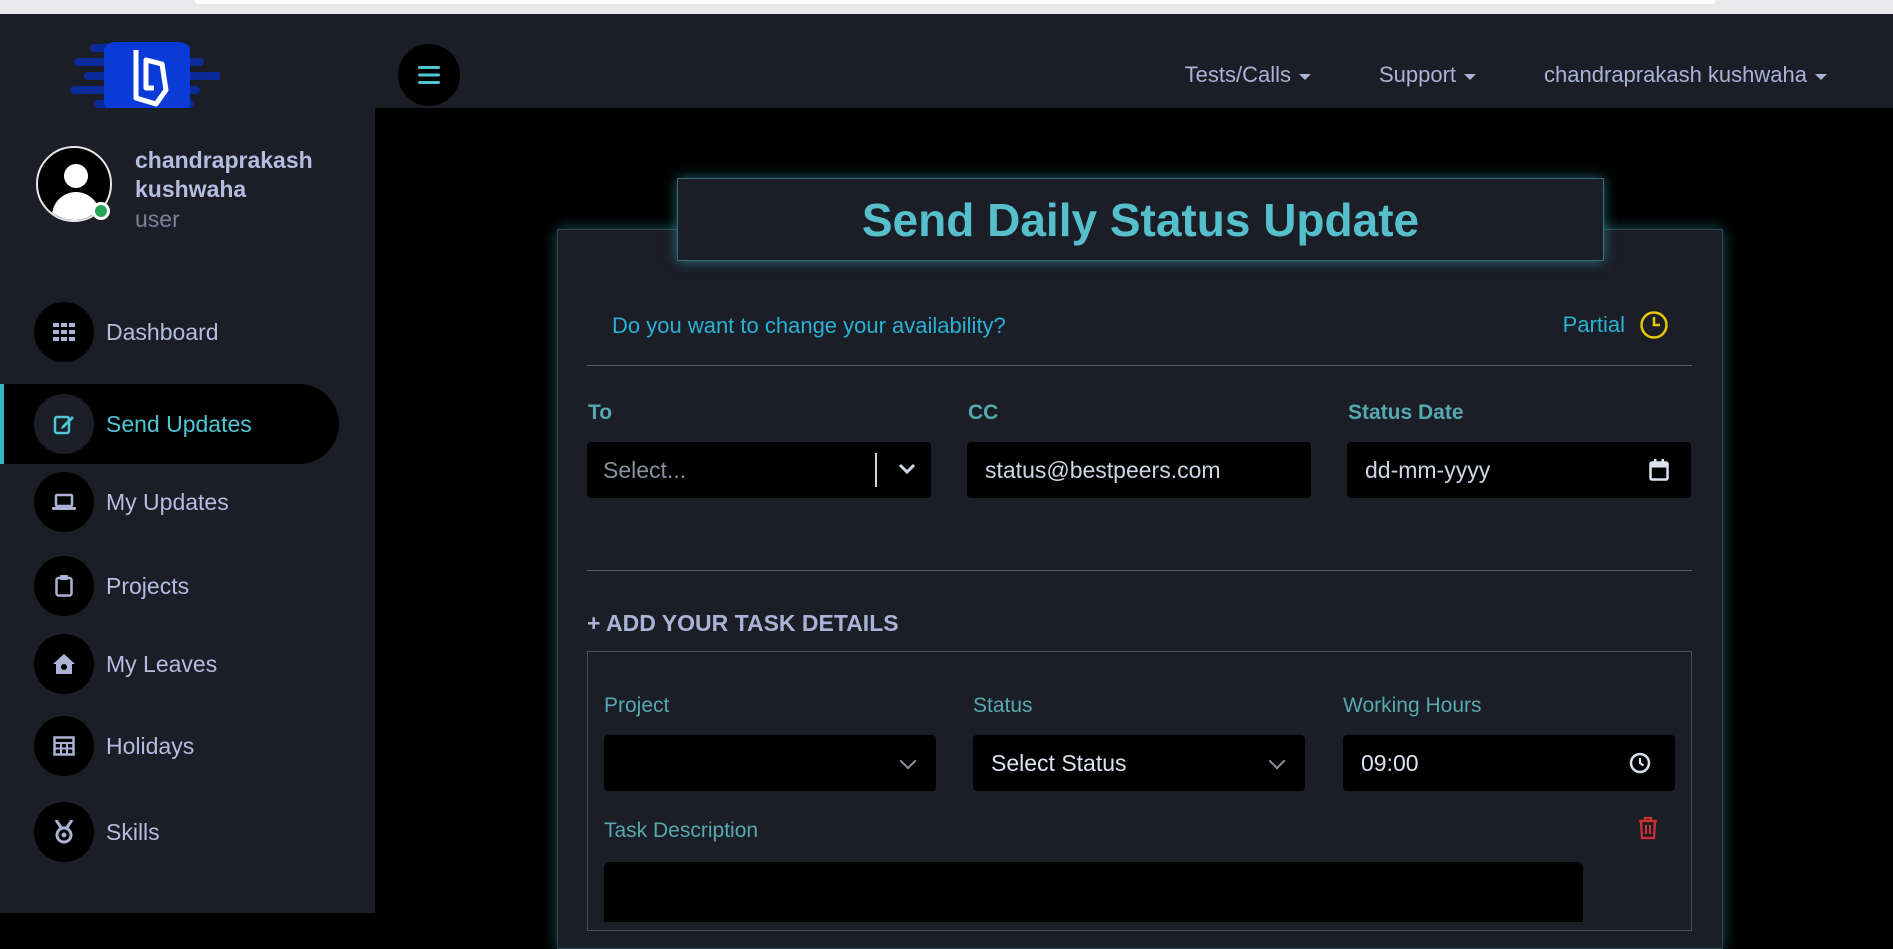 The image size is (1893, 949). I want to click on add-task-details-button: + ADD YOUR TASK DETAILS, so click(743, 623).